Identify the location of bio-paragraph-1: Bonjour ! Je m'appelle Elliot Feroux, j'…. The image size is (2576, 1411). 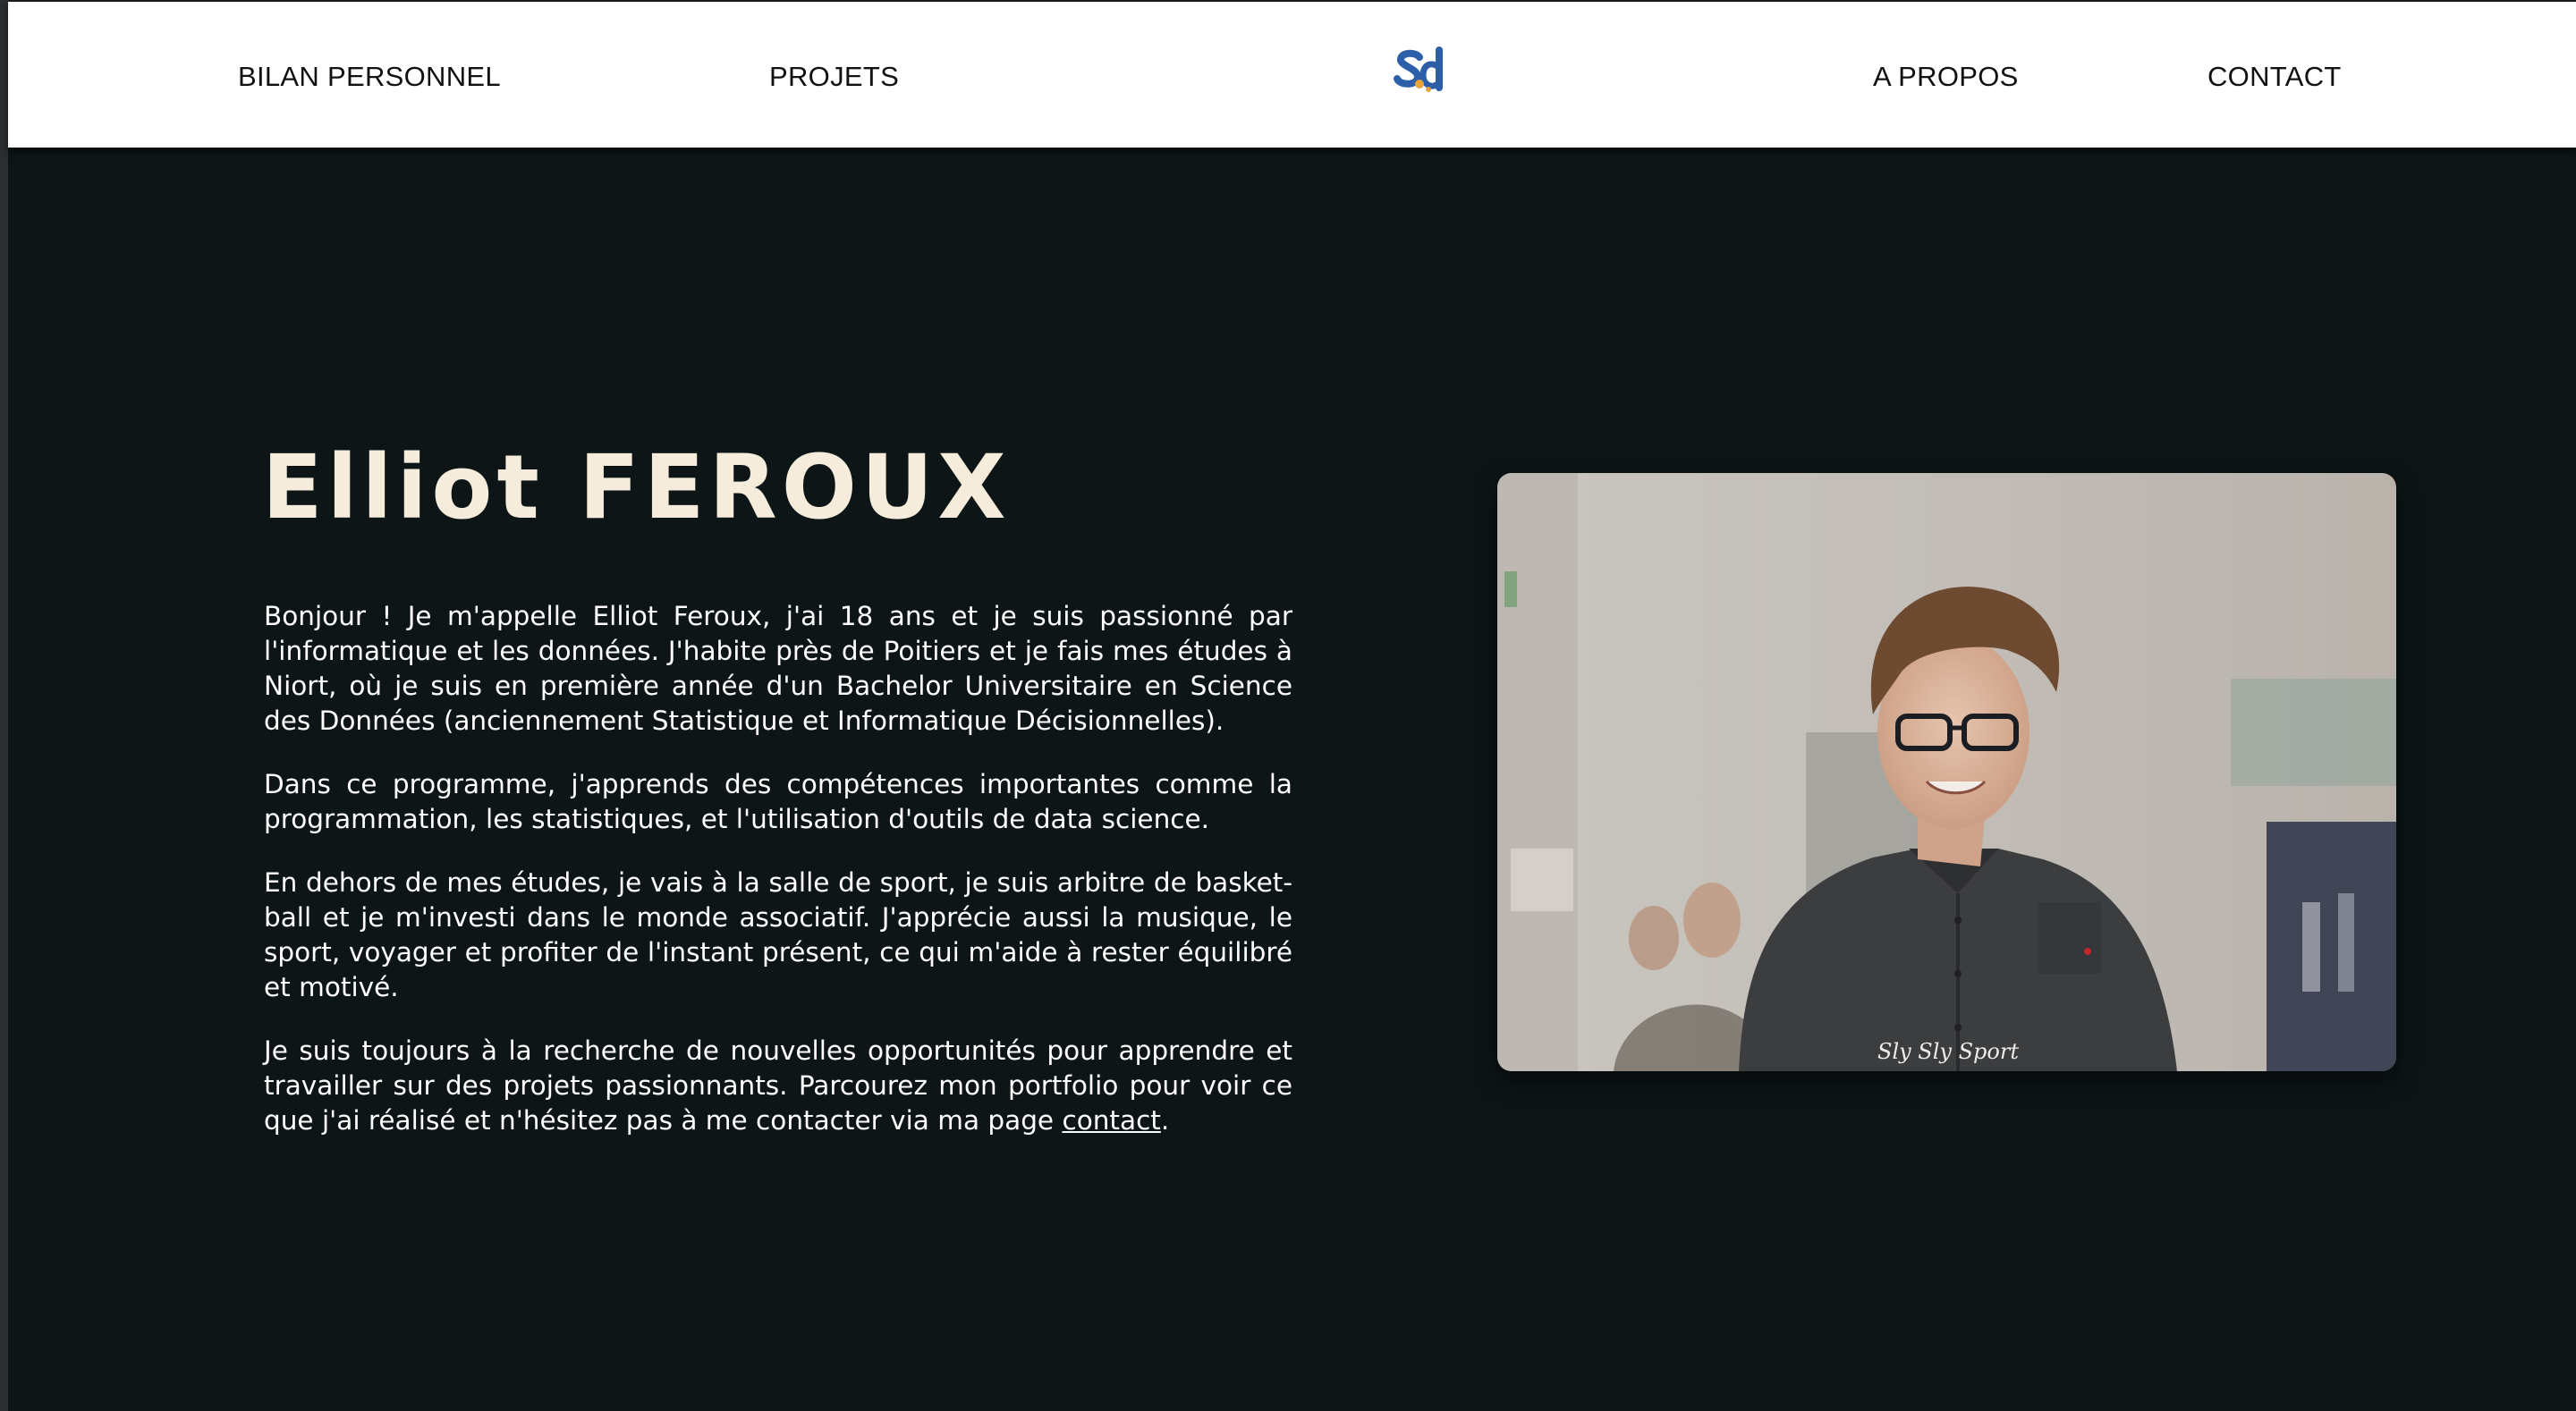
(778, 669).